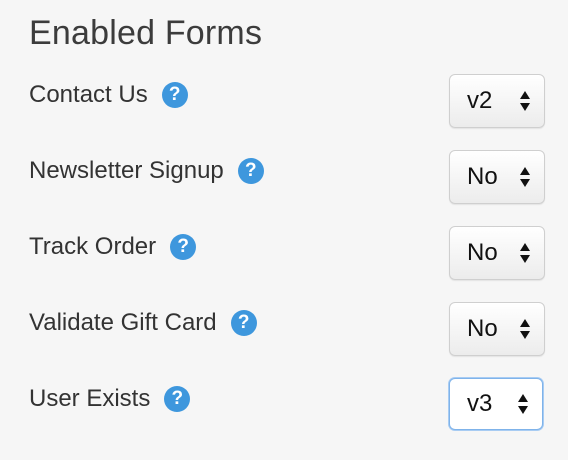  What do you see at coordinates (146, 33) in the screenshot?
I see `section-title: Enabled Forms` at bounding box center [146, 33].